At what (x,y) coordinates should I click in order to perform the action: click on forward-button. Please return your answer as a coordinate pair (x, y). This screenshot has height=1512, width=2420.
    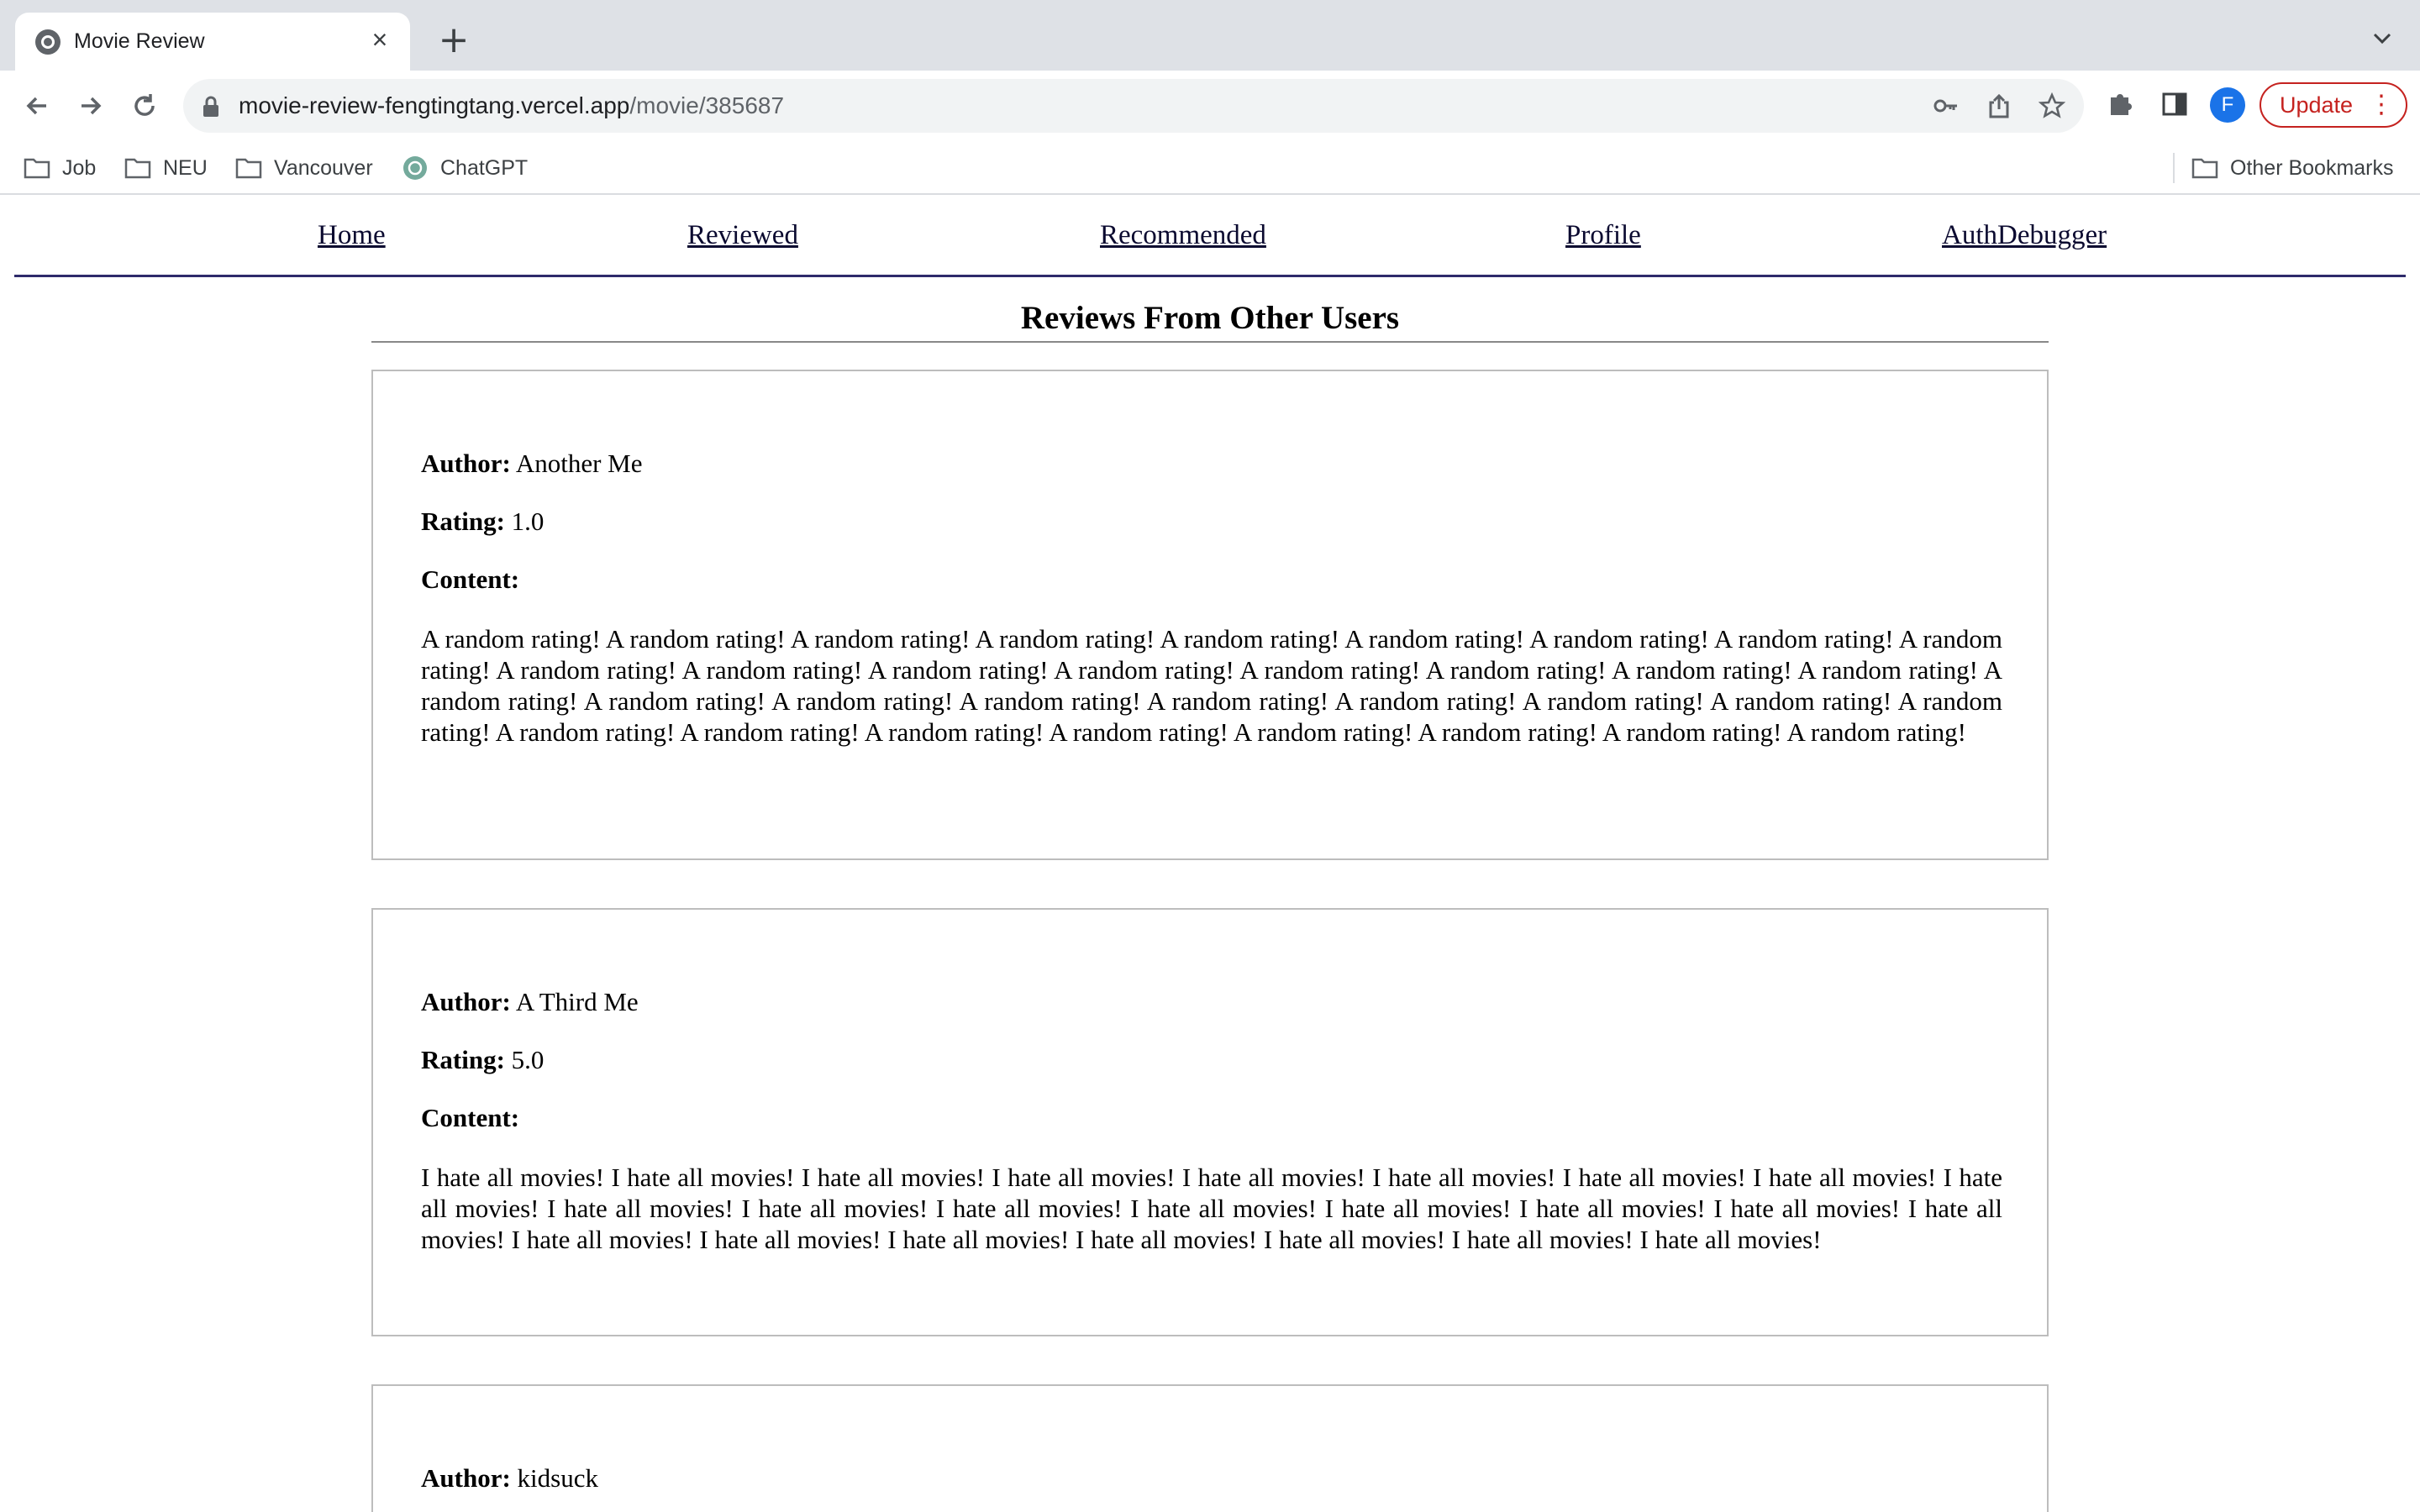
    Looking at the image, I should click on (90, 105).